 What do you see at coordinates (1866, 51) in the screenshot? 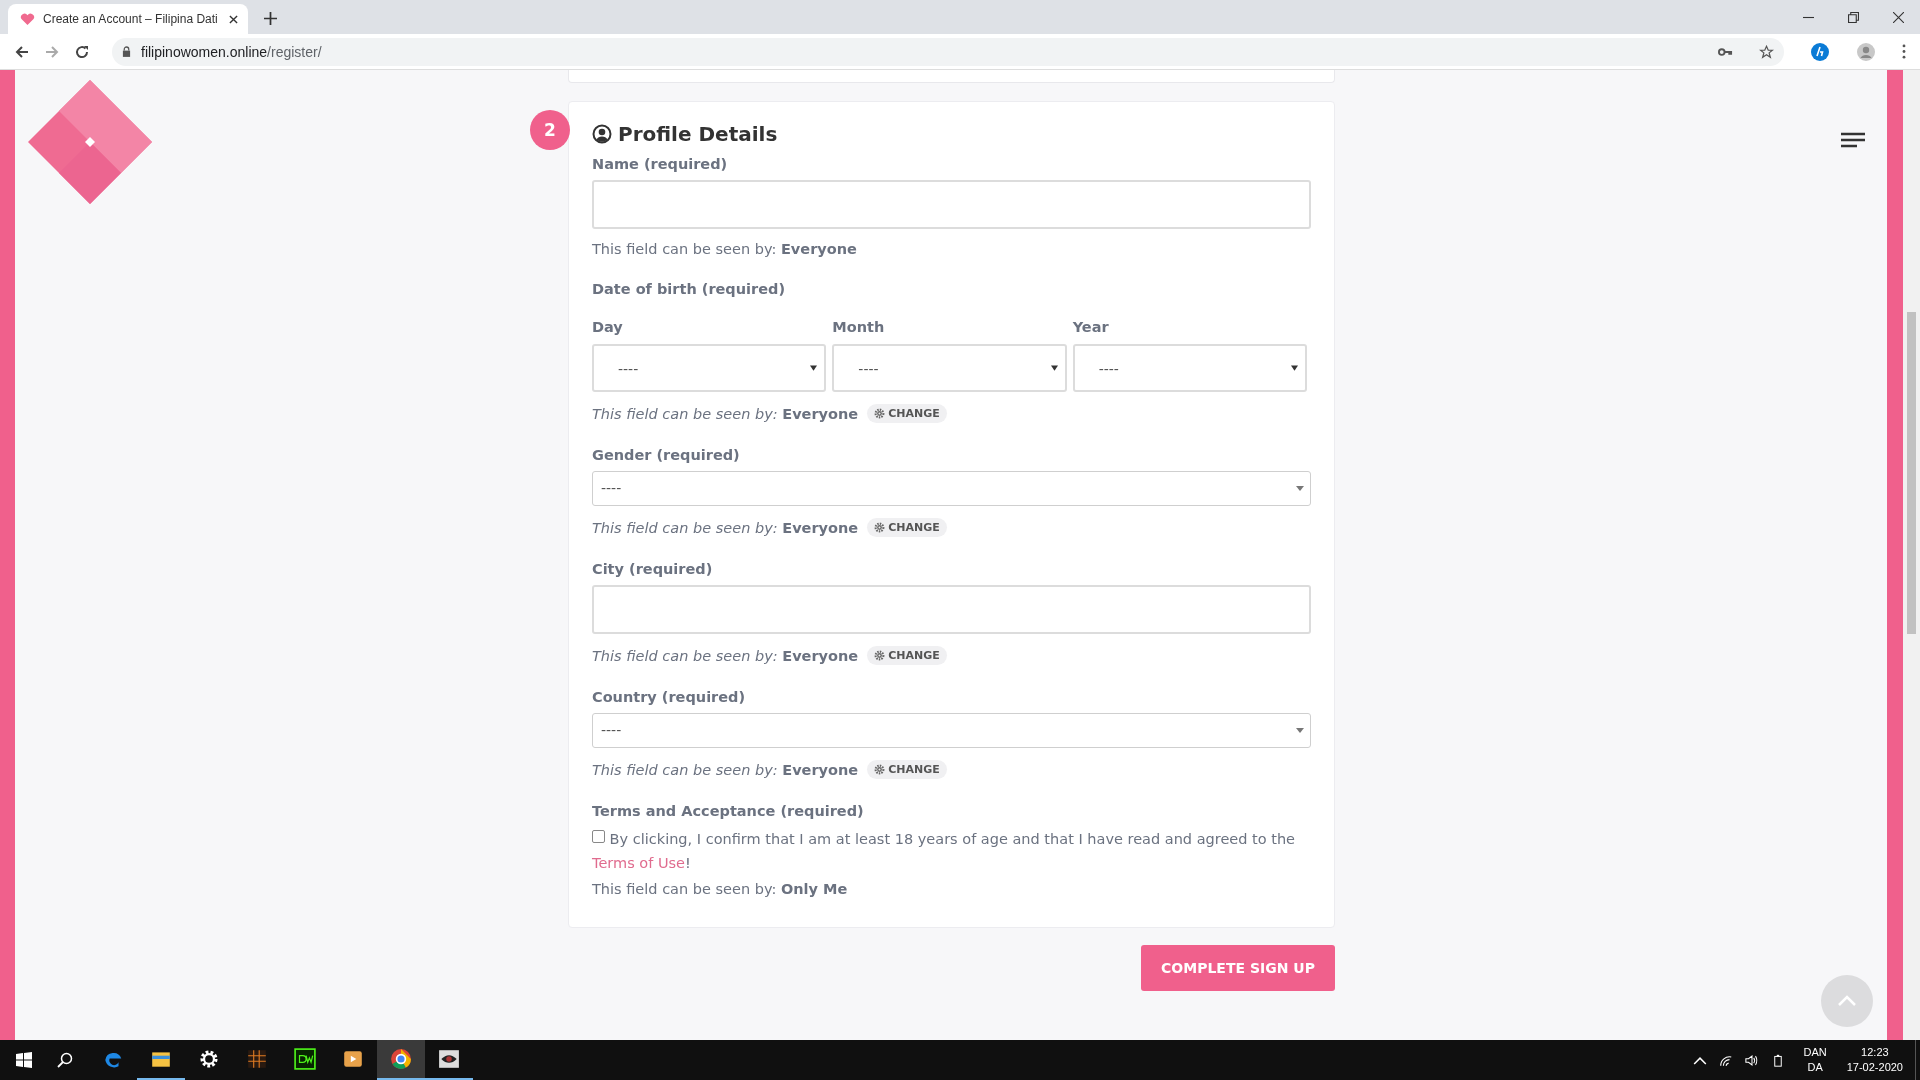
I see `profile-icon` at bounding box center [1866, 51].